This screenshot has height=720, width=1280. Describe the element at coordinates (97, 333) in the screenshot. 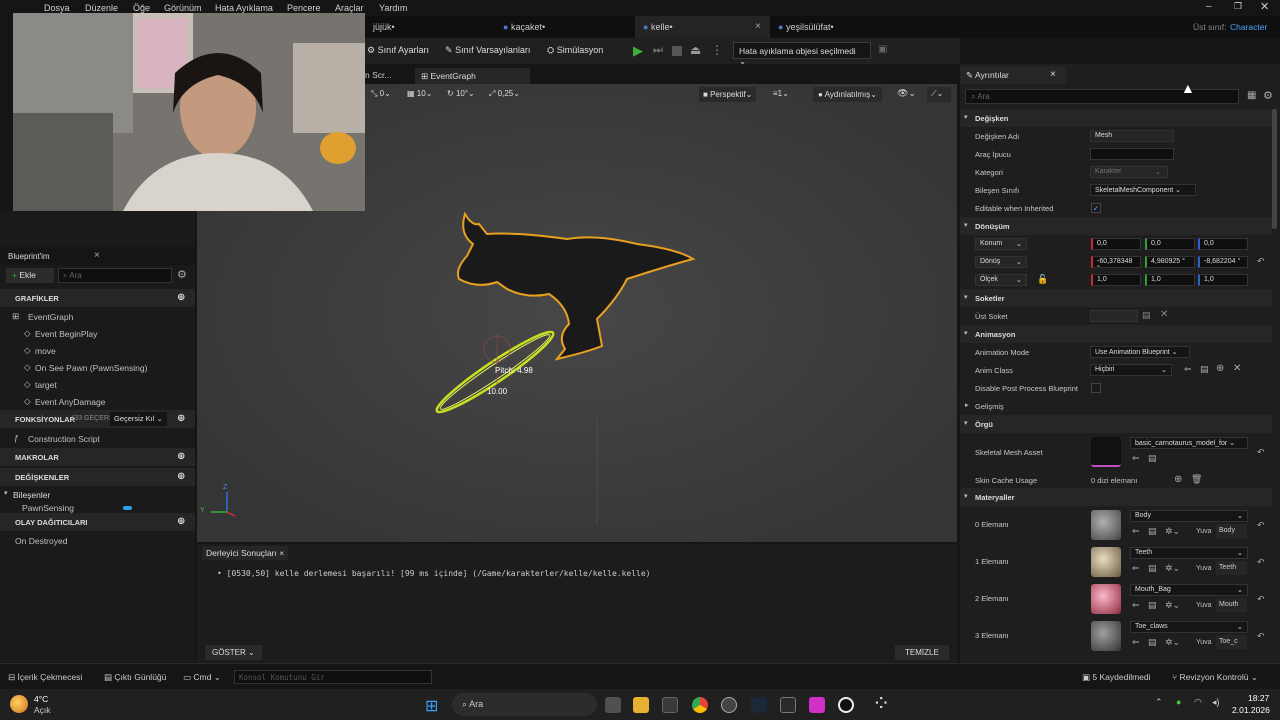

I see `event-item: ◇ Event BeginPlay` at that location.